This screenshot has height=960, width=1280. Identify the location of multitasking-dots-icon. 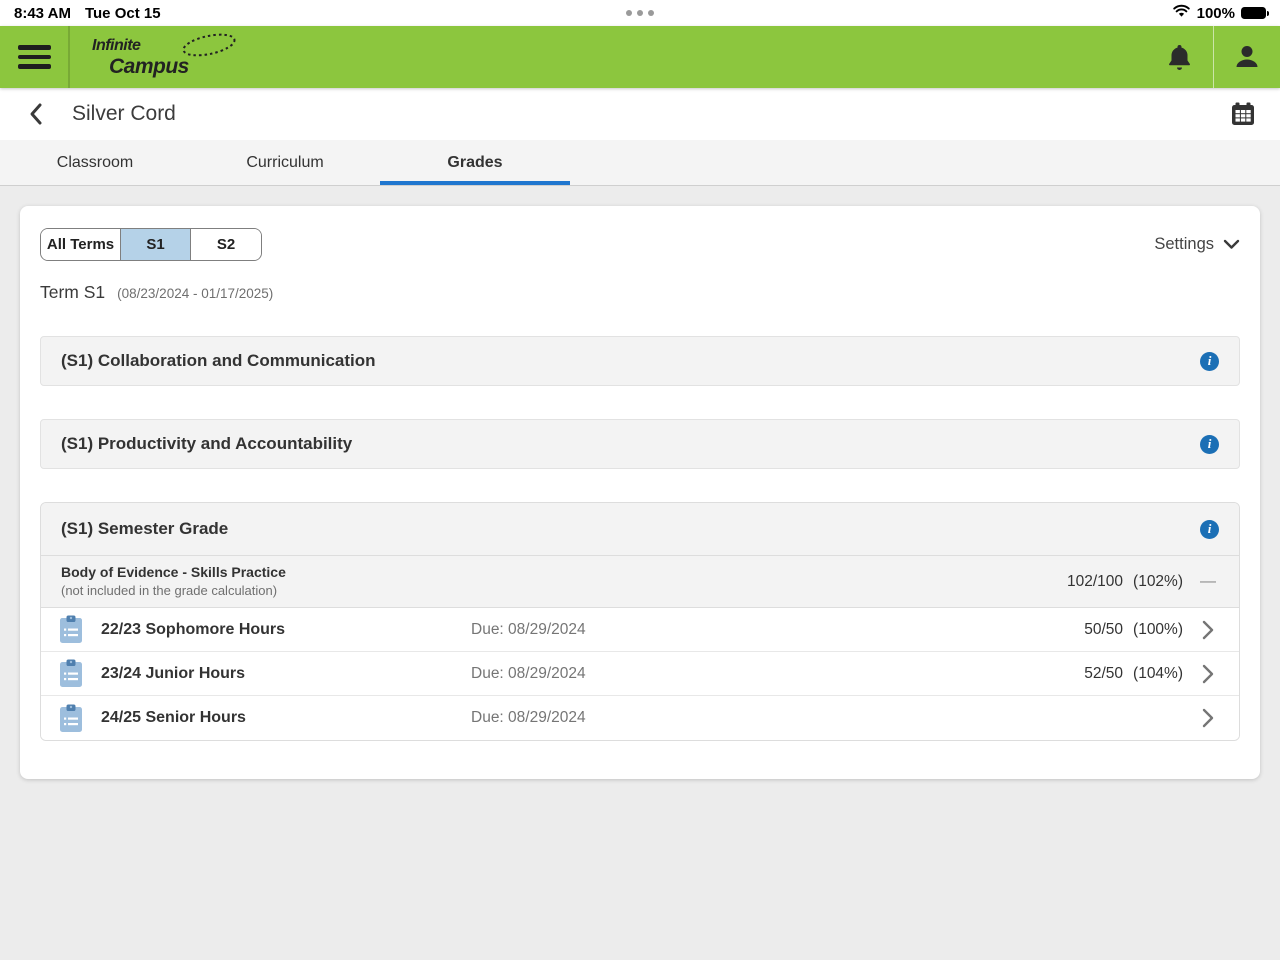
(640, 13).